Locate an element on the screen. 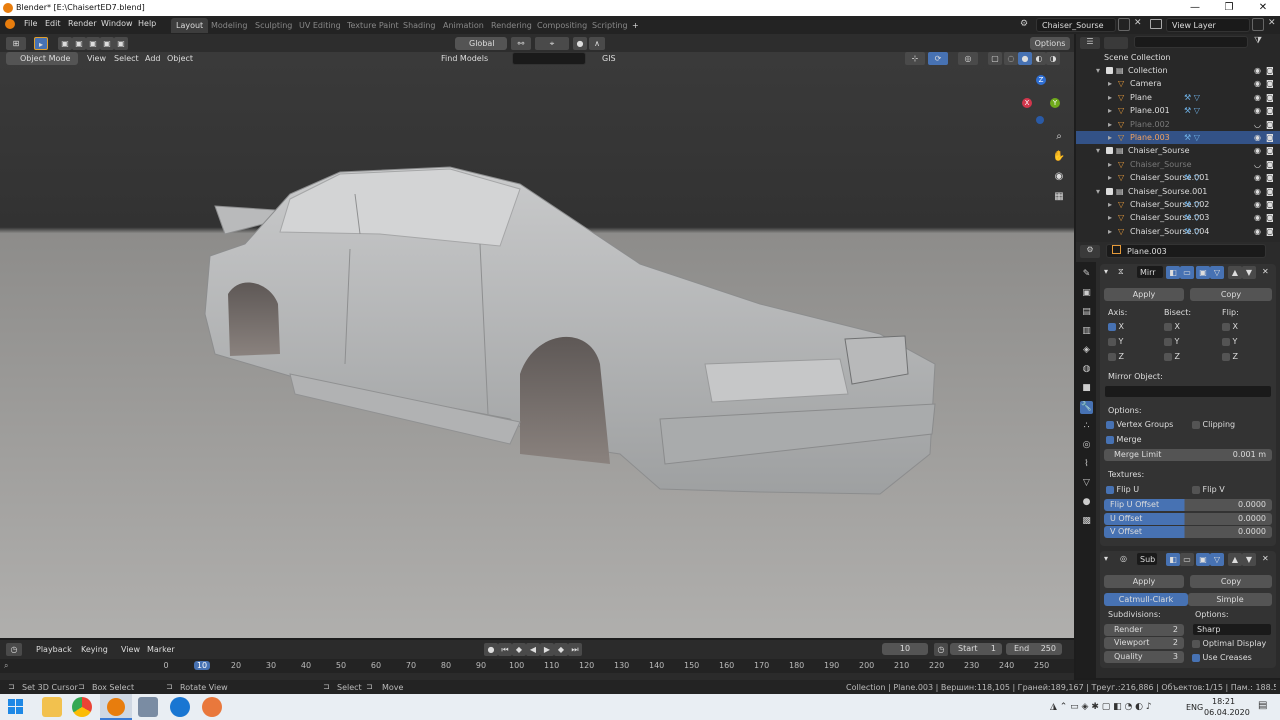 This screenshot has width=1280, height=720. subsurf-up-icon: ▲ is located at coordinates (1235, 559).